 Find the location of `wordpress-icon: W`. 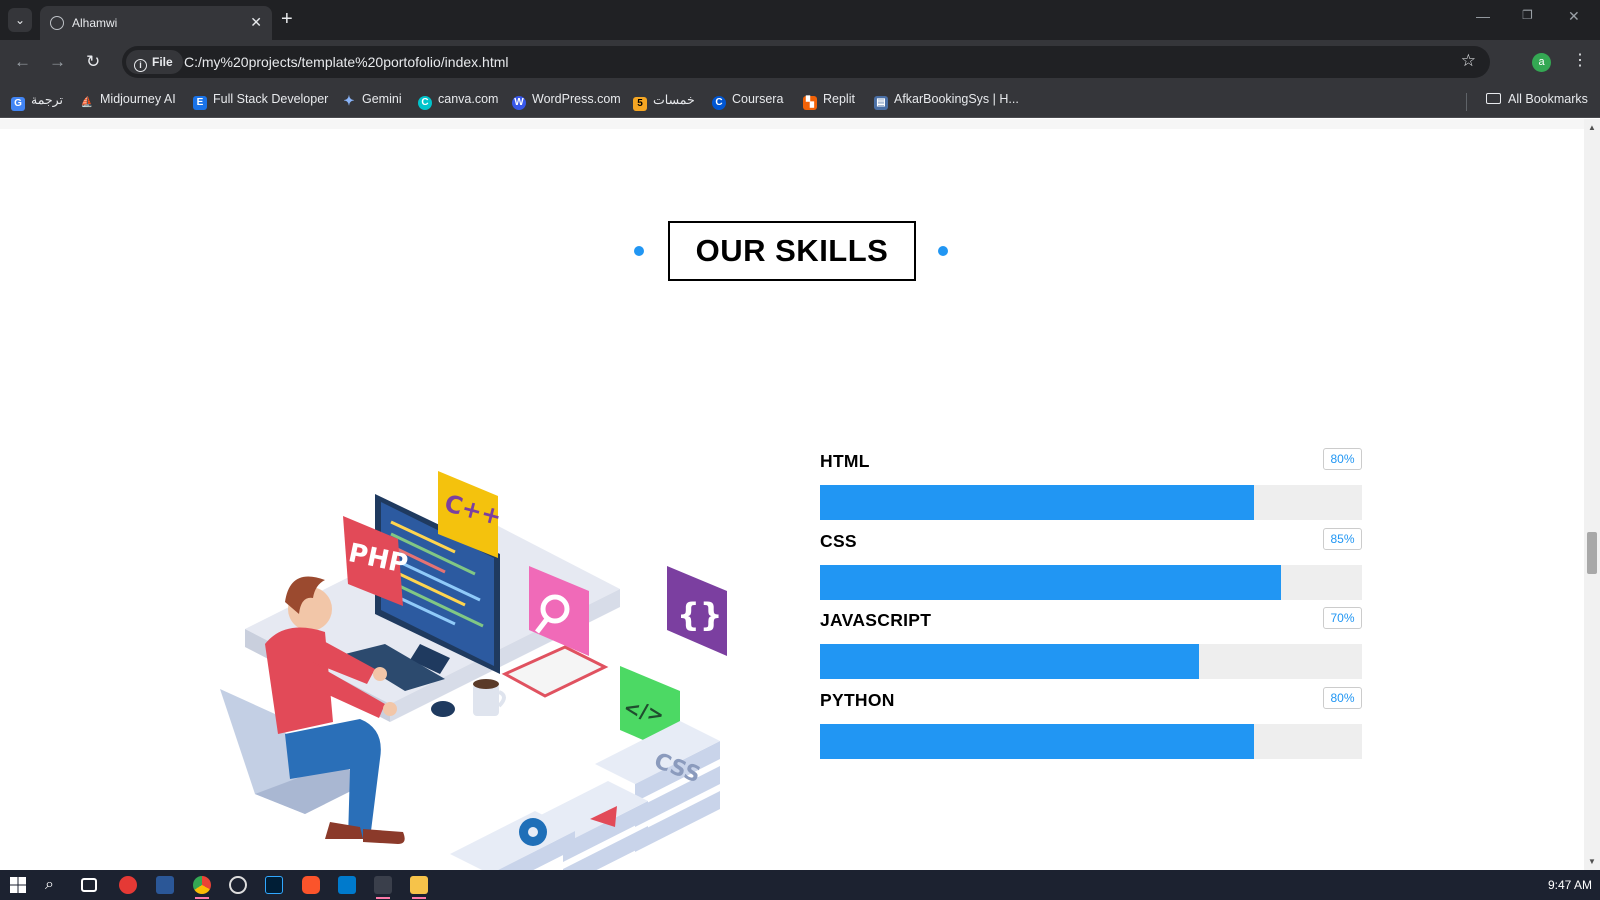

wordpress-icon: W is located at coordinates (519, 103).